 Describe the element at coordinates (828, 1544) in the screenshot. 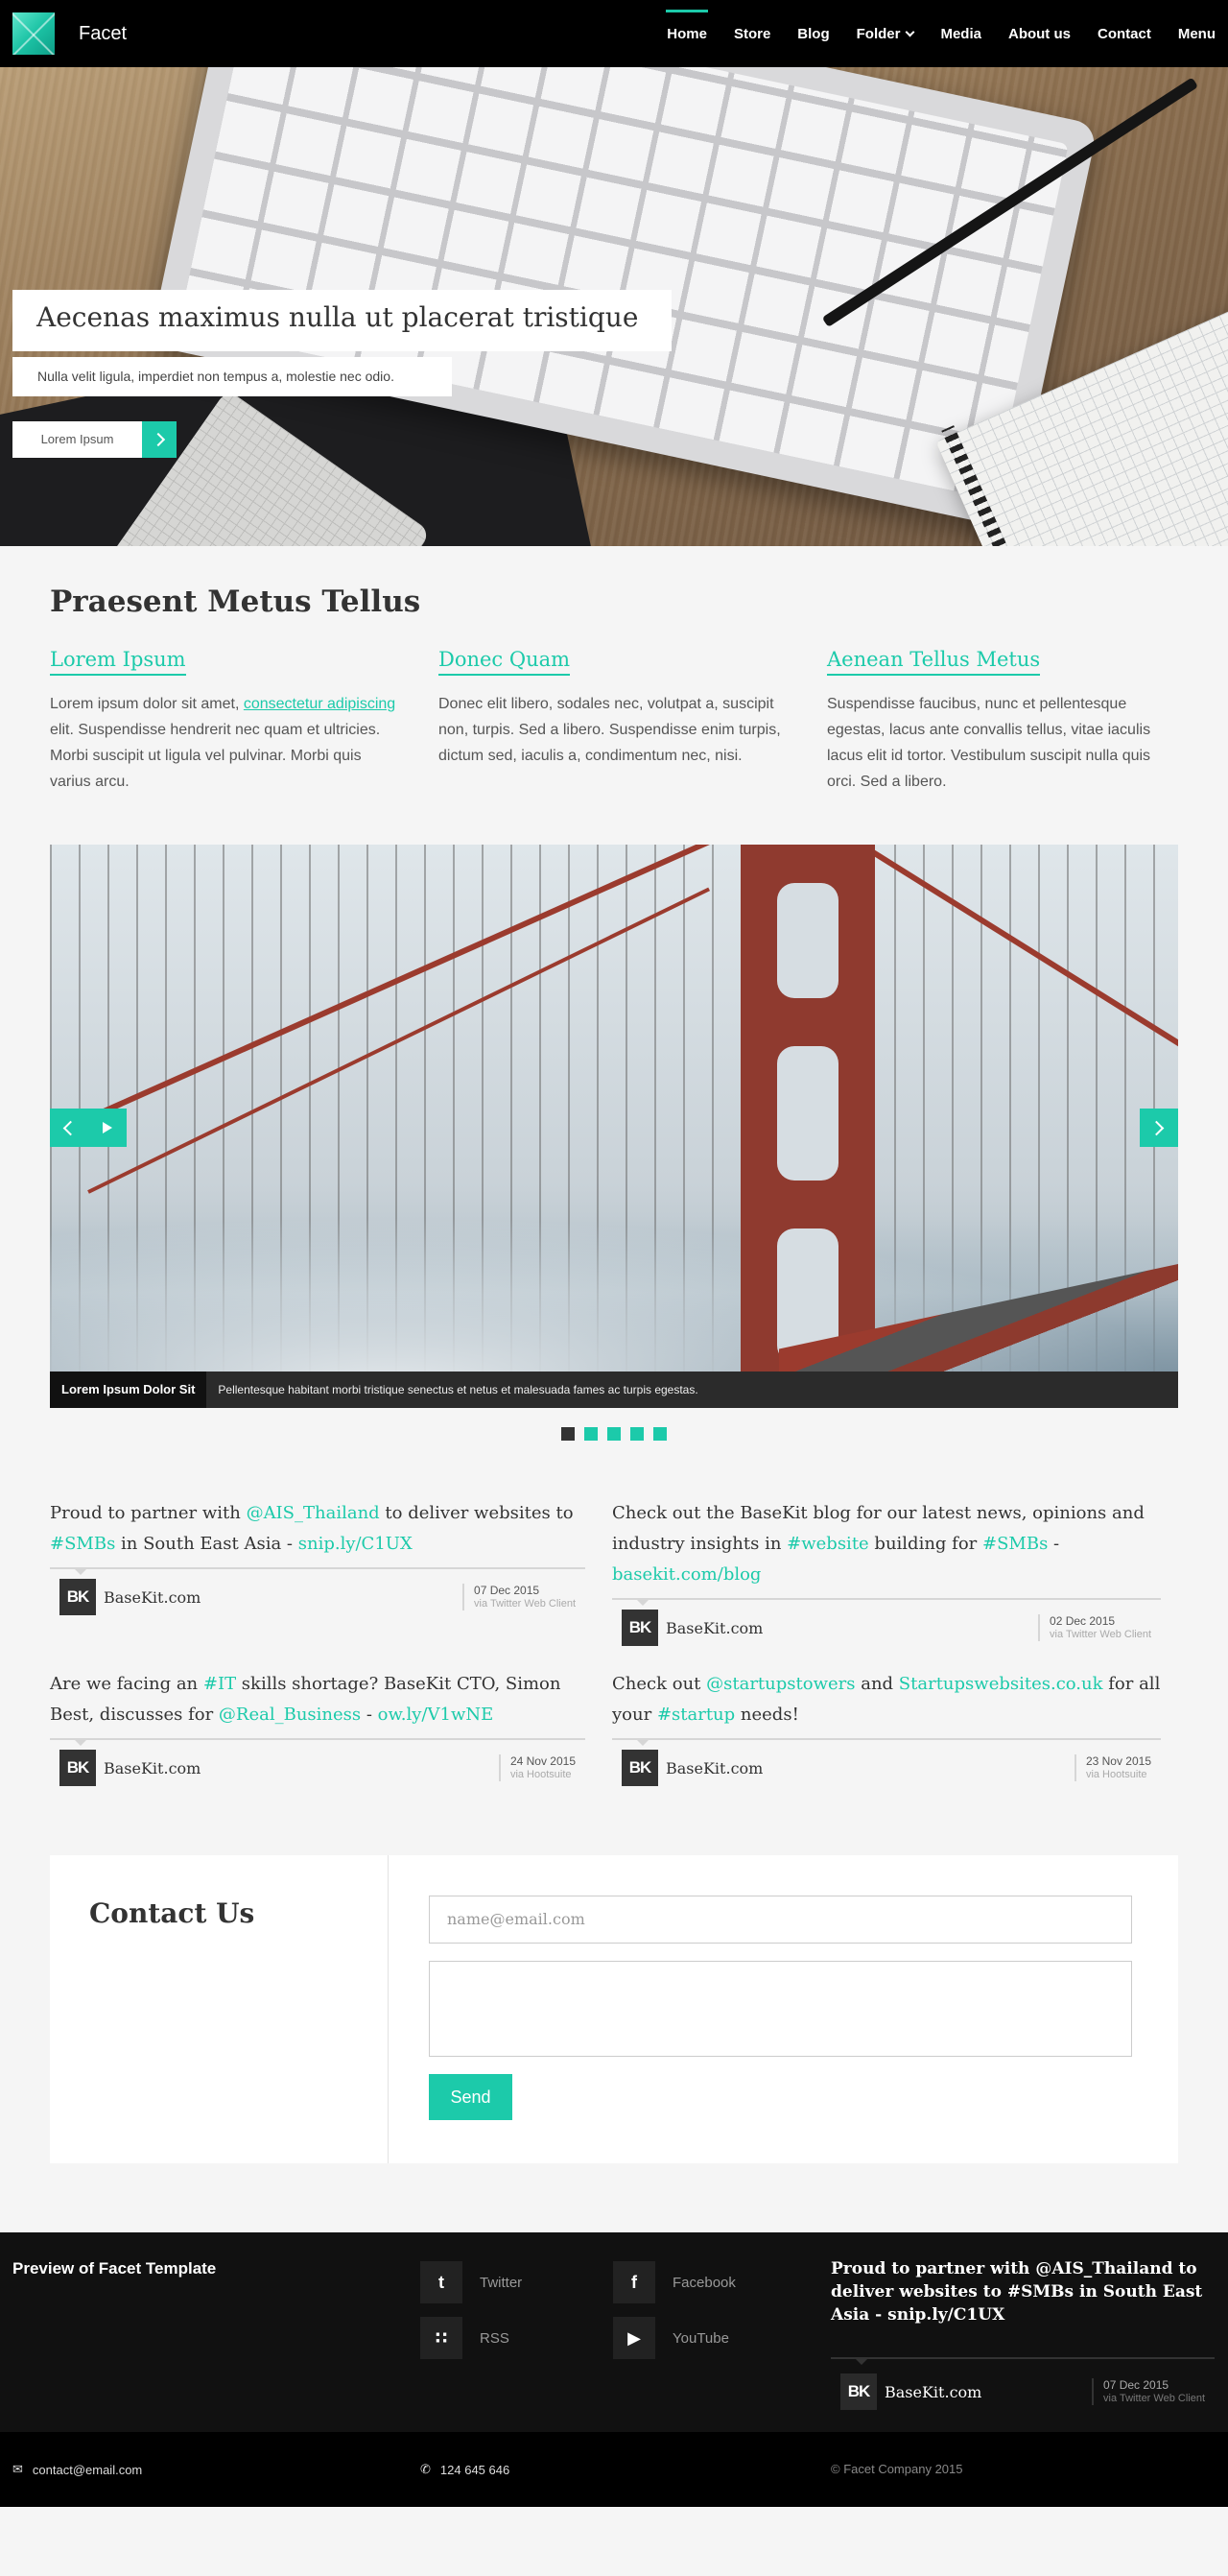

I see `tweet-link: #website` at that location.